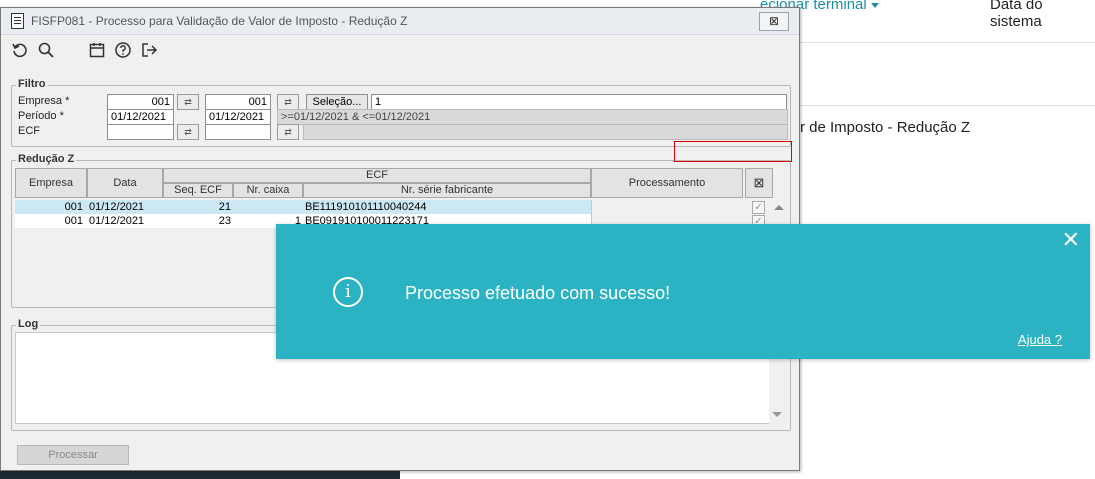 This screenshot has height=479, width=1095. Describe the element at coordinates (667, 183) in the screenshot. I see `column-header-processamento: Processamento` at that location.